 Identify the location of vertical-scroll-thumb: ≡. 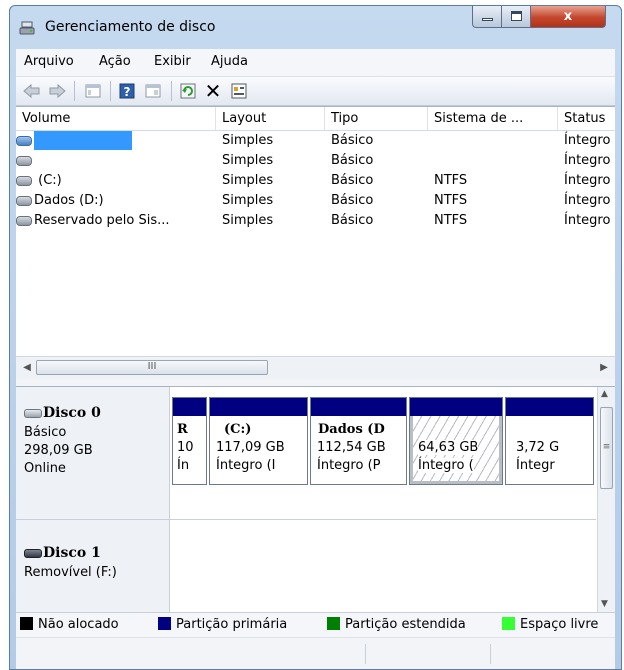
(606, 448).